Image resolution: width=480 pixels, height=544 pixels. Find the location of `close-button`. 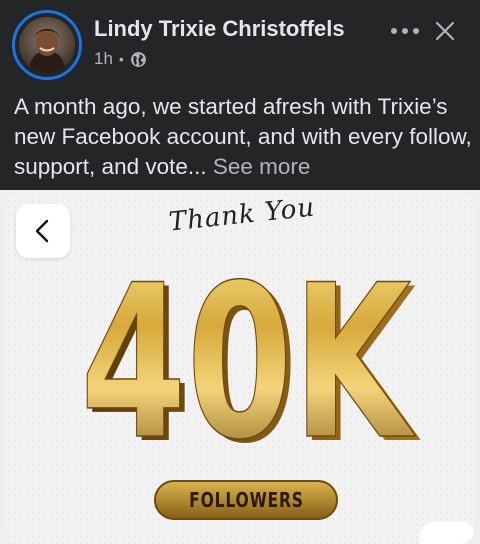

close-button is located at coordinates (445, 31).